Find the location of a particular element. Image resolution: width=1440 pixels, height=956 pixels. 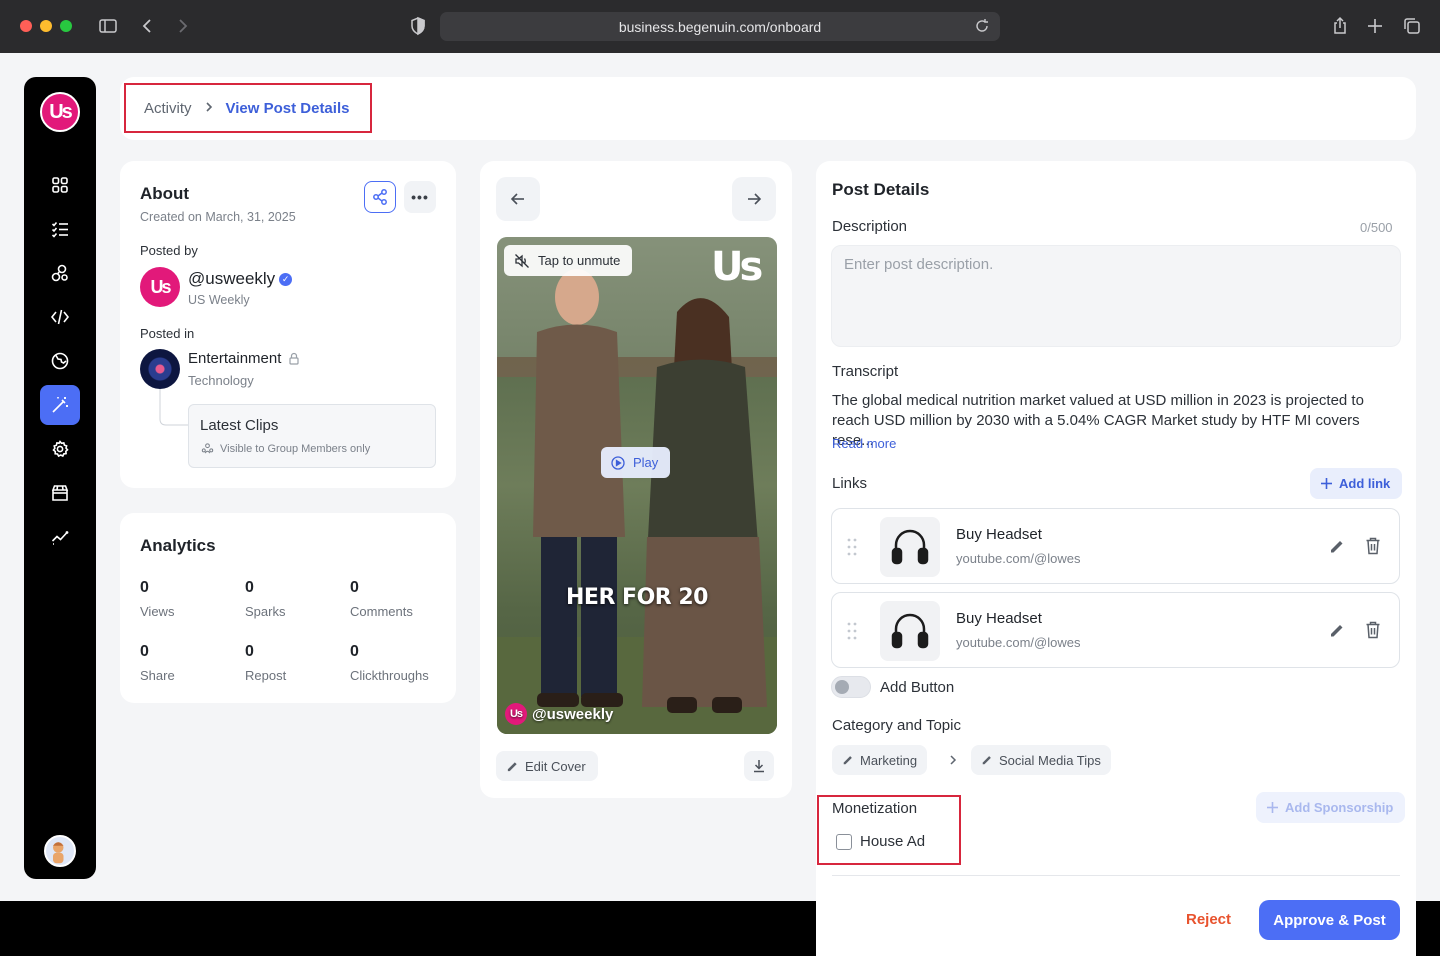

brand-logo-text: Us is located at coordinates (61, 111).